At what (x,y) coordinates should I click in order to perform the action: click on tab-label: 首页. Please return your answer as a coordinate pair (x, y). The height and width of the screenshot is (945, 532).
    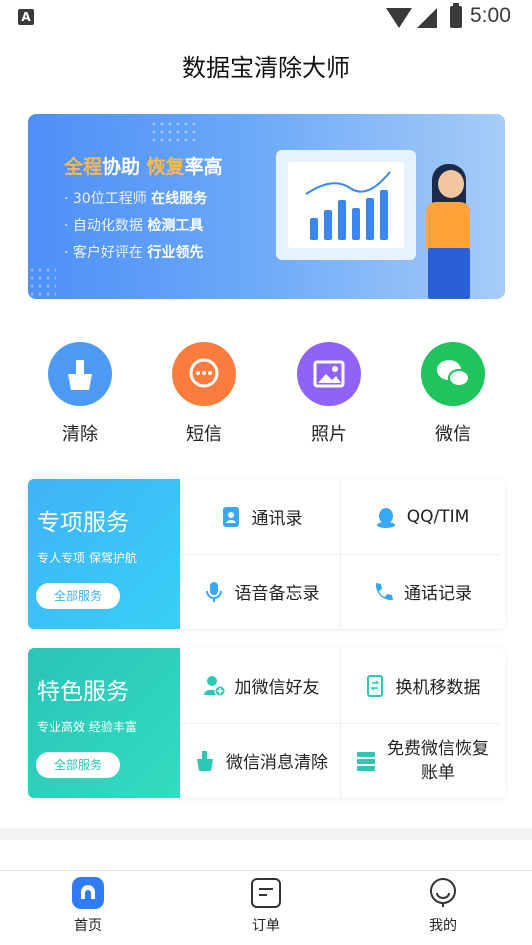
    Looking at the image, I should click on (88, 926).